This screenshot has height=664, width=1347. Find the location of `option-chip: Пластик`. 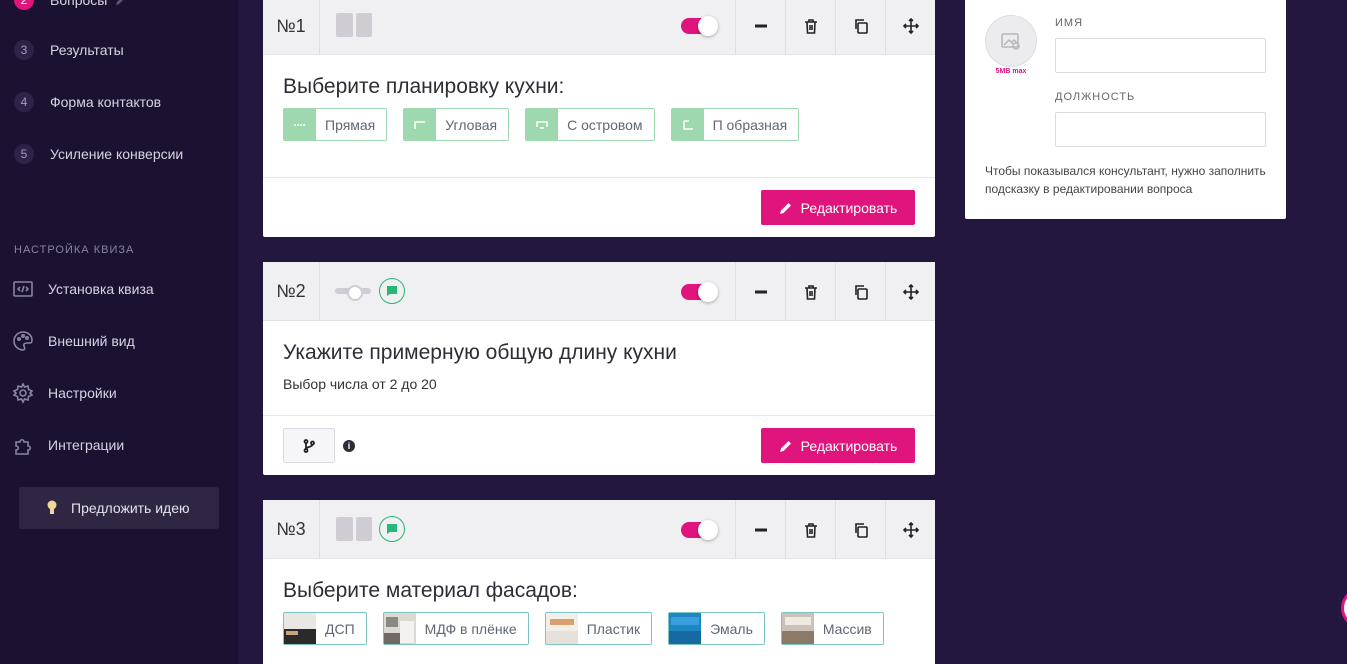

option-chip: Пластик is located at coordinates (598, 628).